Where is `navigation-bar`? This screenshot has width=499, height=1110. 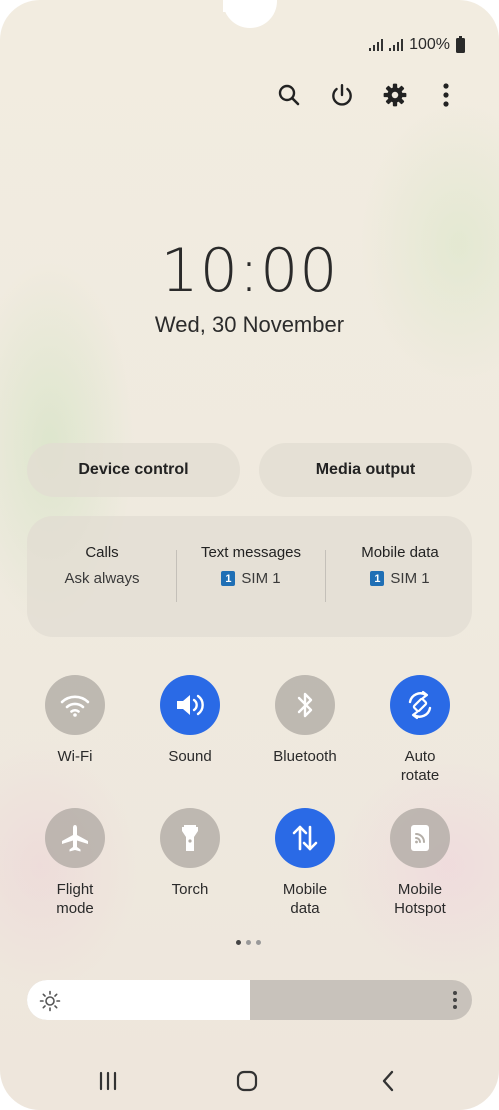
navigation-bar is located at coordinates (249, 1081).